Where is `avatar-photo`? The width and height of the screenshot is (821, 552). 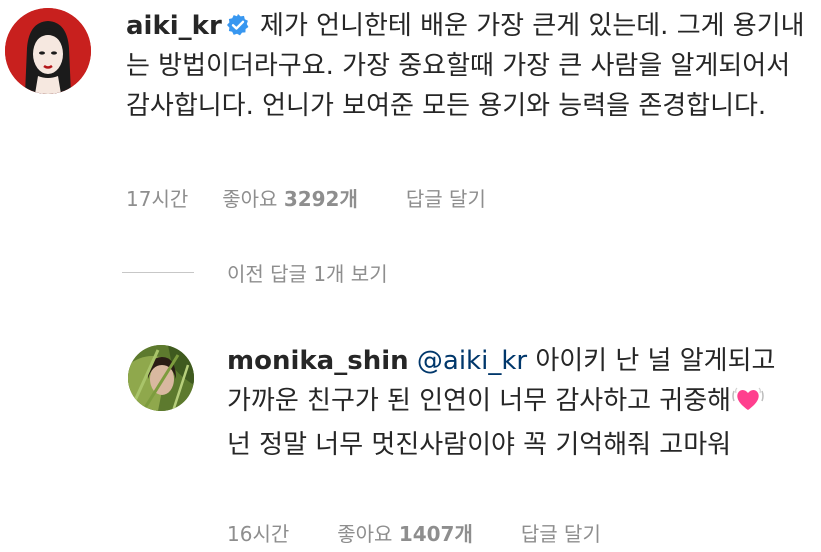
avatar-photo is located at coordinates (161, 378).